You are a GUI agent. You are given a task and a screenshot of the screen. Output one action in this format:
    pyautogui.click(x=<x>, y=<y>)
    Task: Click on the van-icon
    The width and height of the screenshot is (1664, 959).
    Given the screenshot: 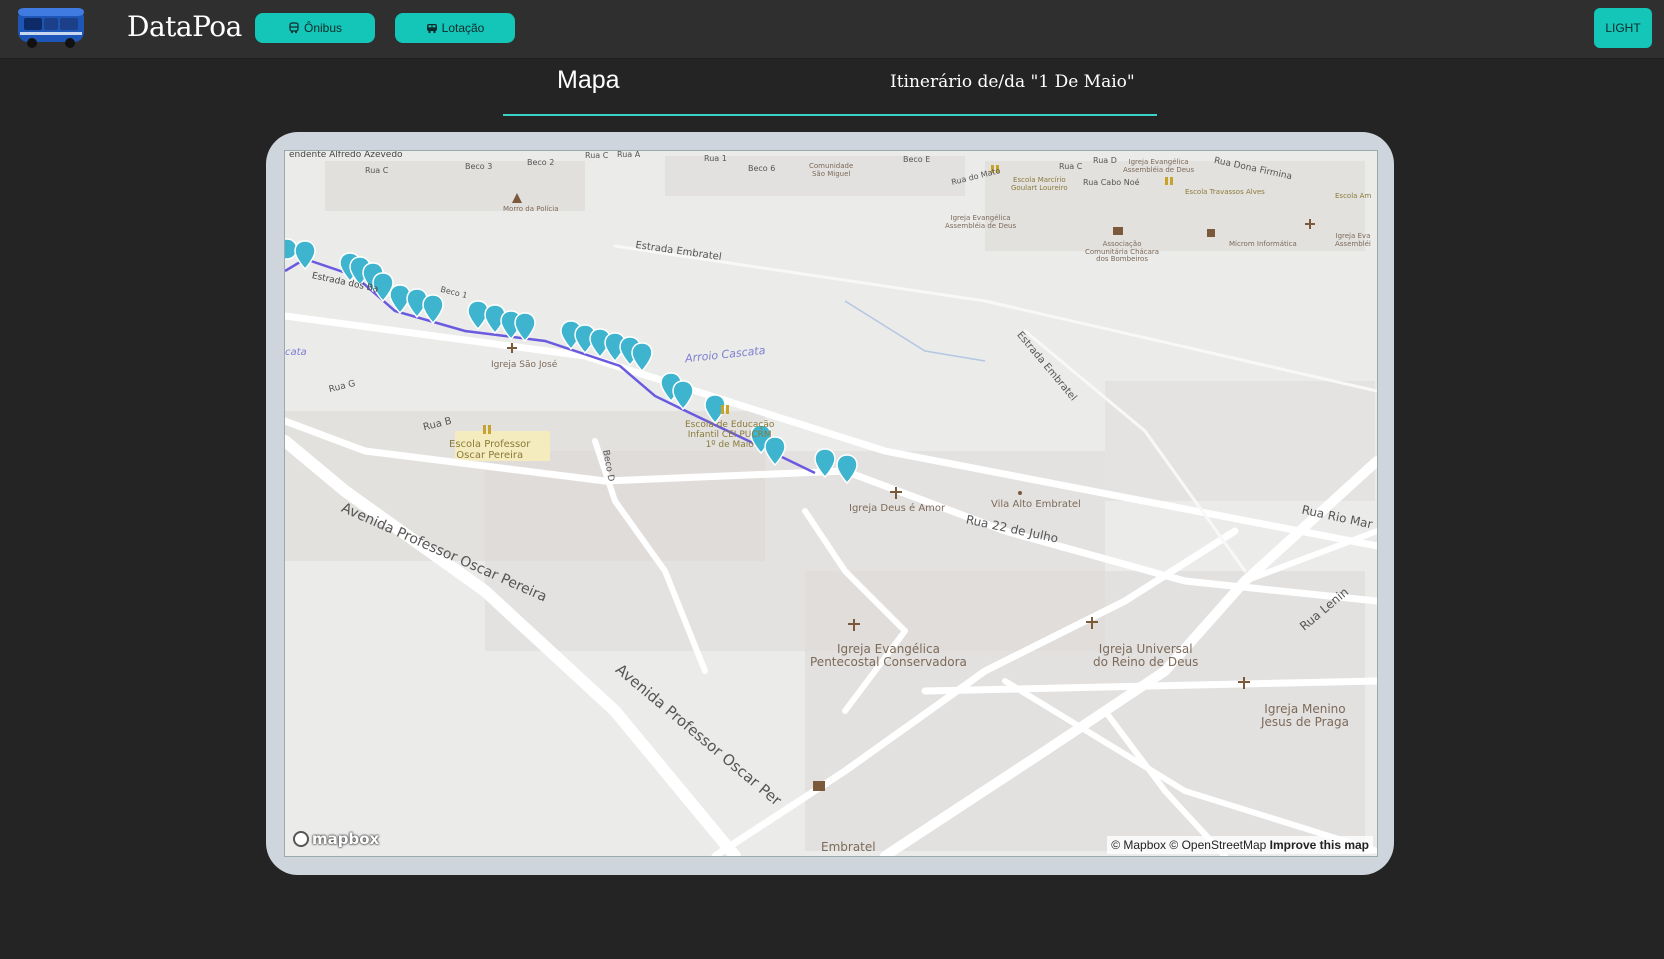 What is the action you would take?
    pyautogui.click(x=431, y=29)
    